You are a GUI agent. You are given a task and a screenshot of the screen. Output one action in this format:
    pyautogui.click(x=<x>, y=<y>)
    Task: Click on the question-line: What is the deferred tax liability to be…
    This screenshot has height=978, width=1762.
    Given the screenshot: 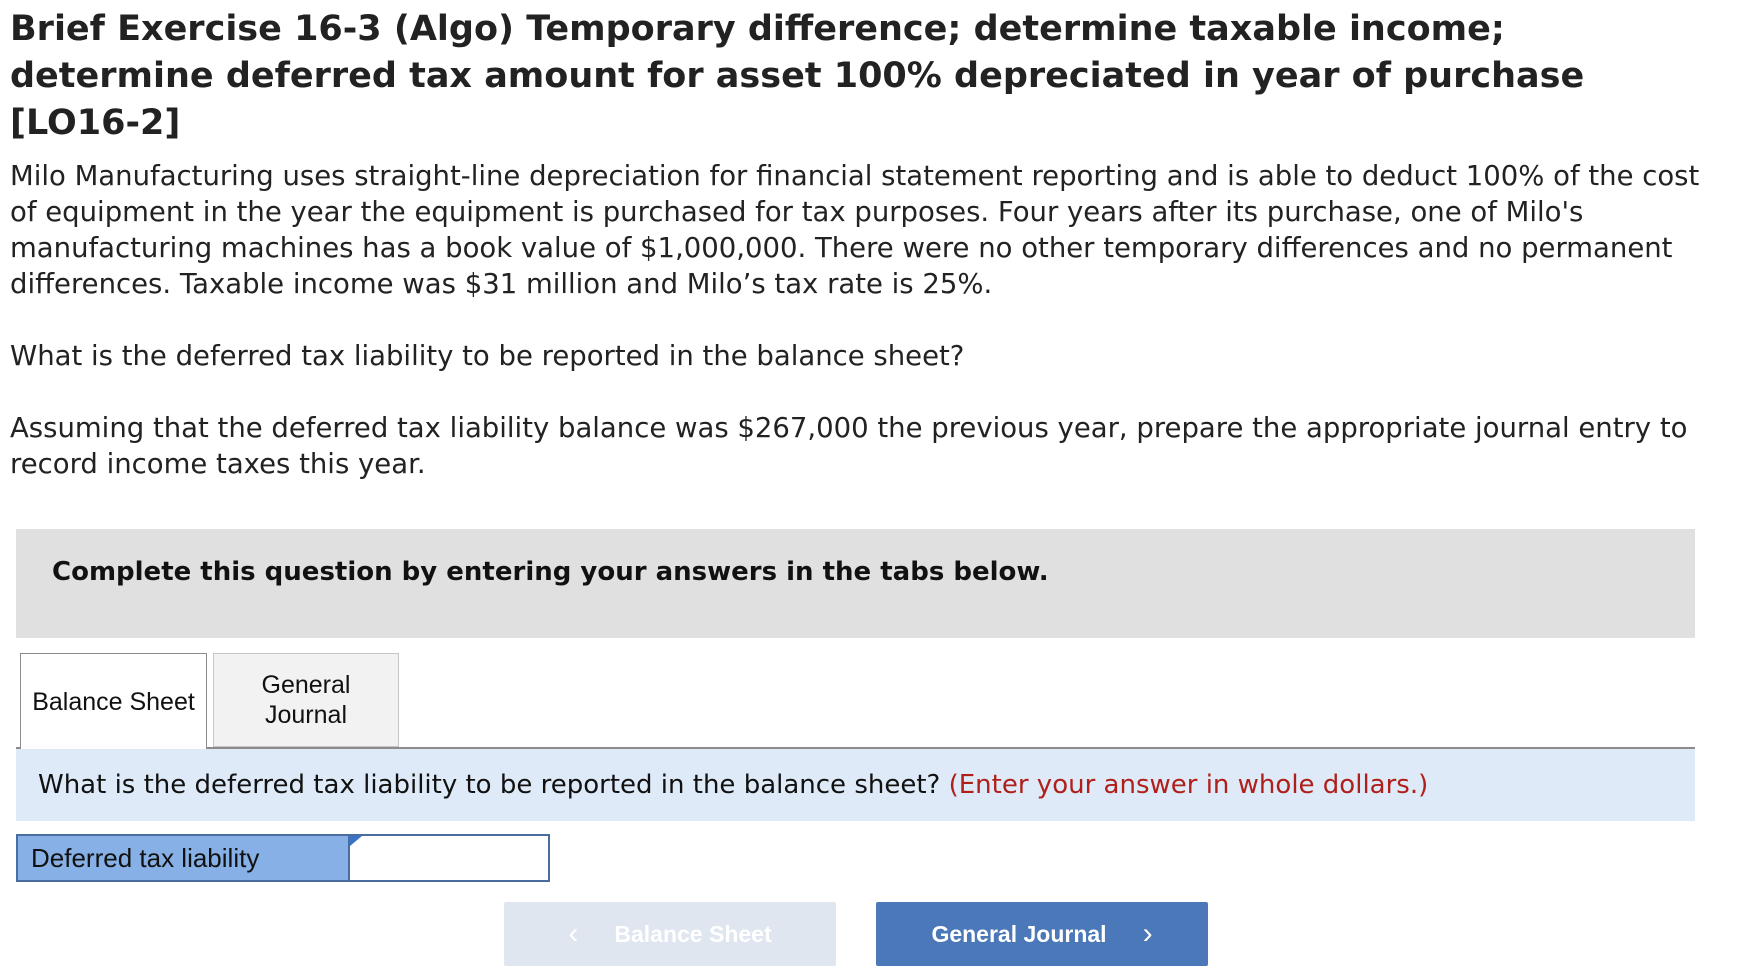 What is the action you would take?
    pyautogui.click(x=733, y=785)
    